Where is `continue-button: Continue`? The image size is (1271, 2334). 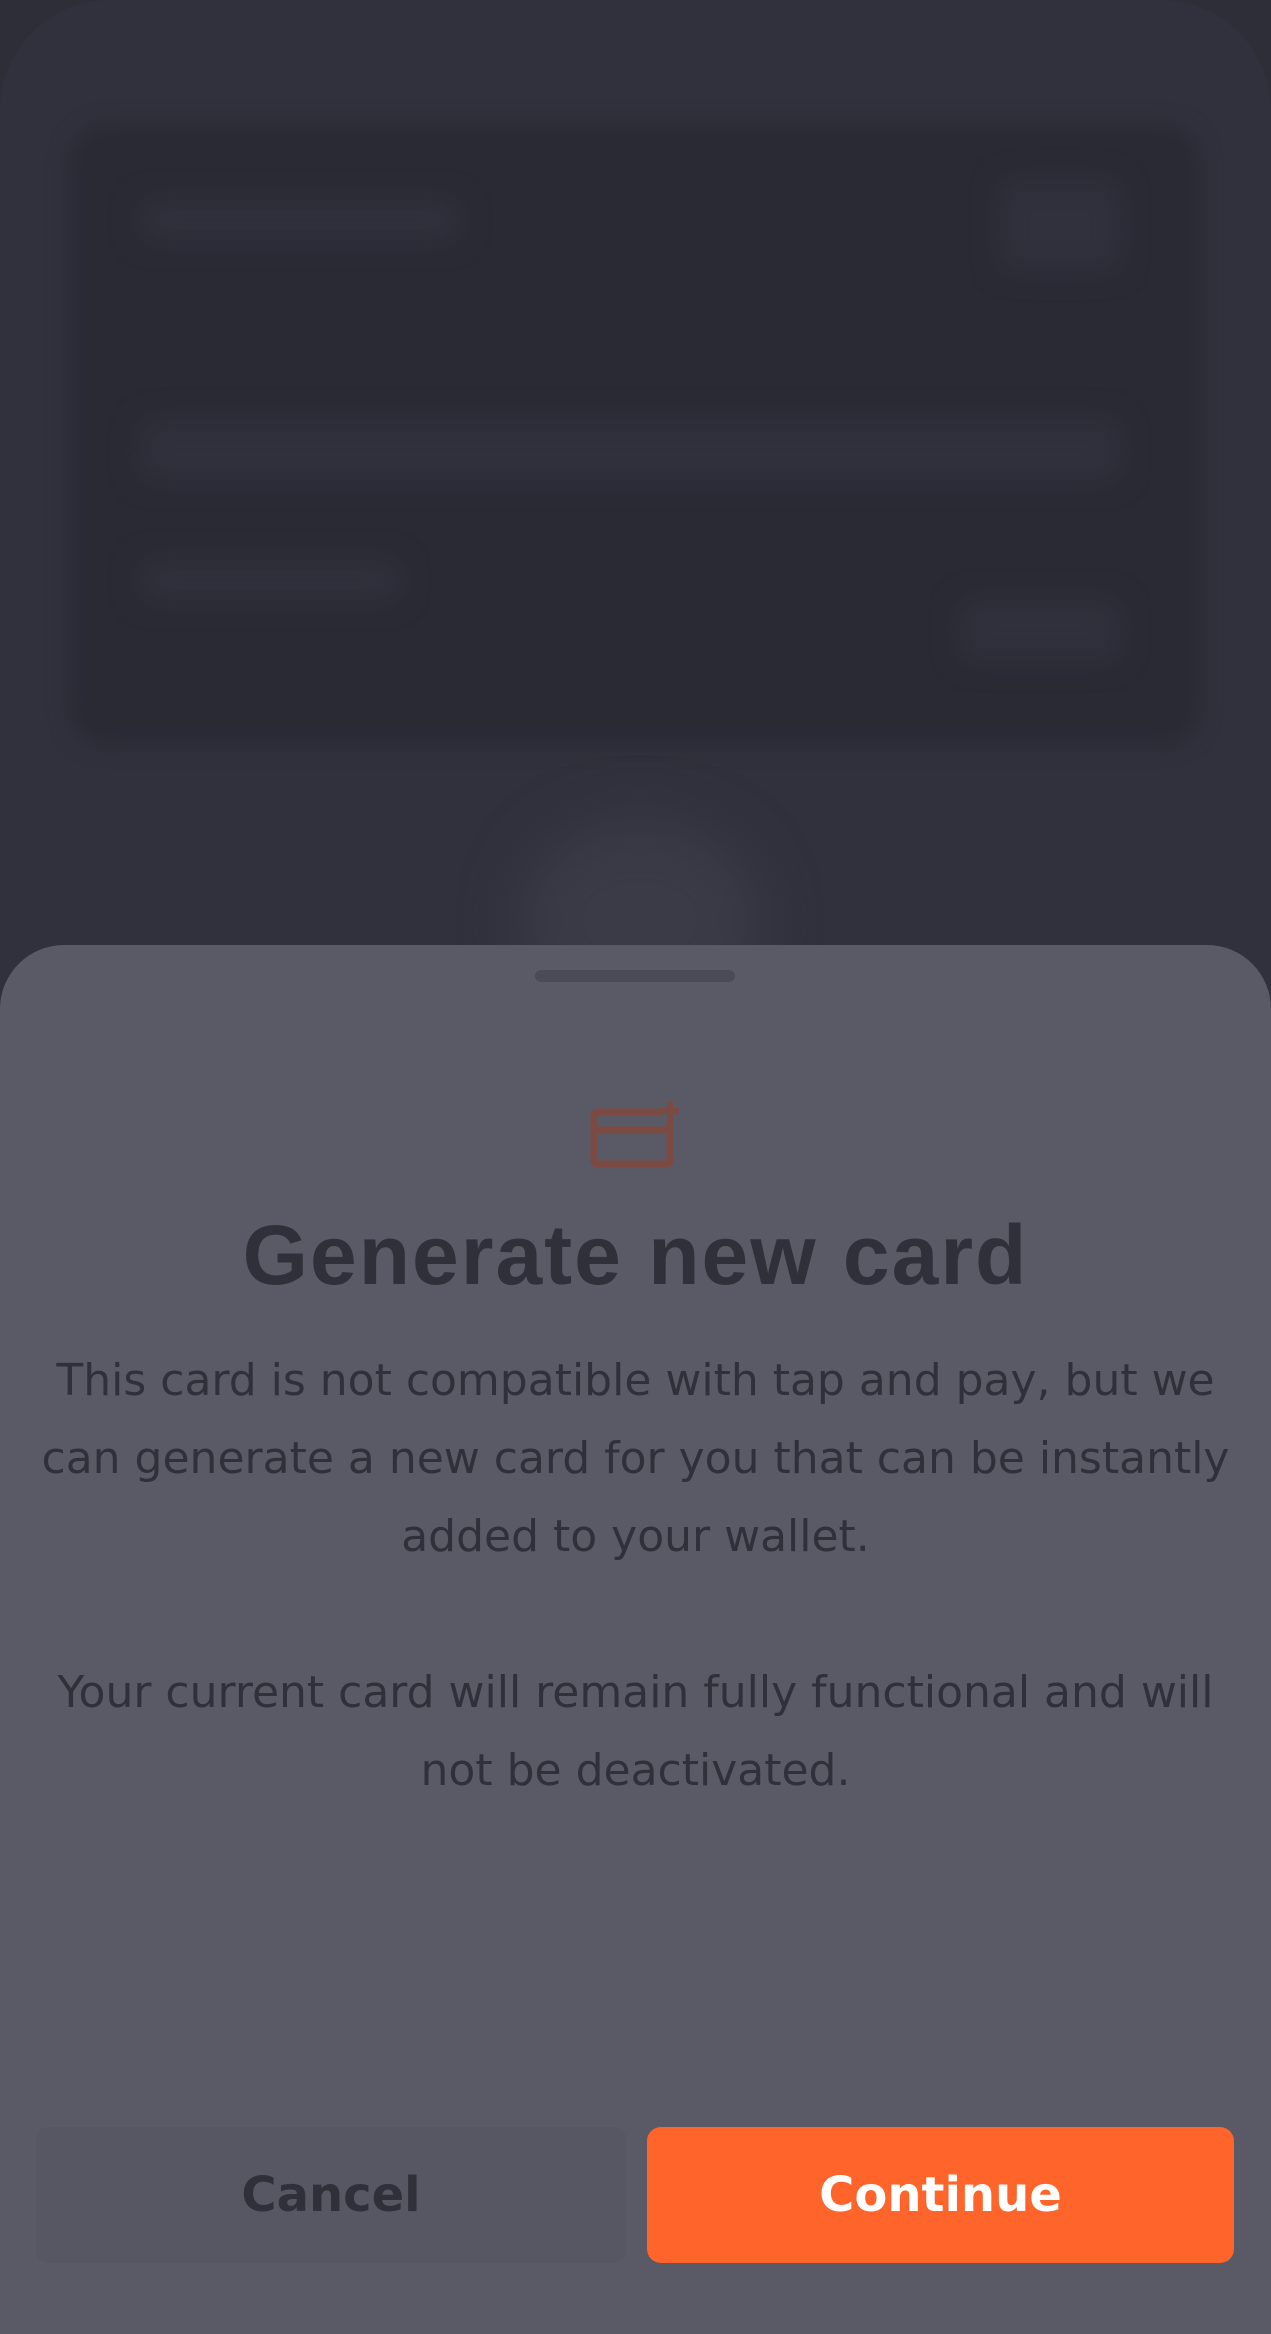
continue-button: Continue is located at coordinates (940, 2195).